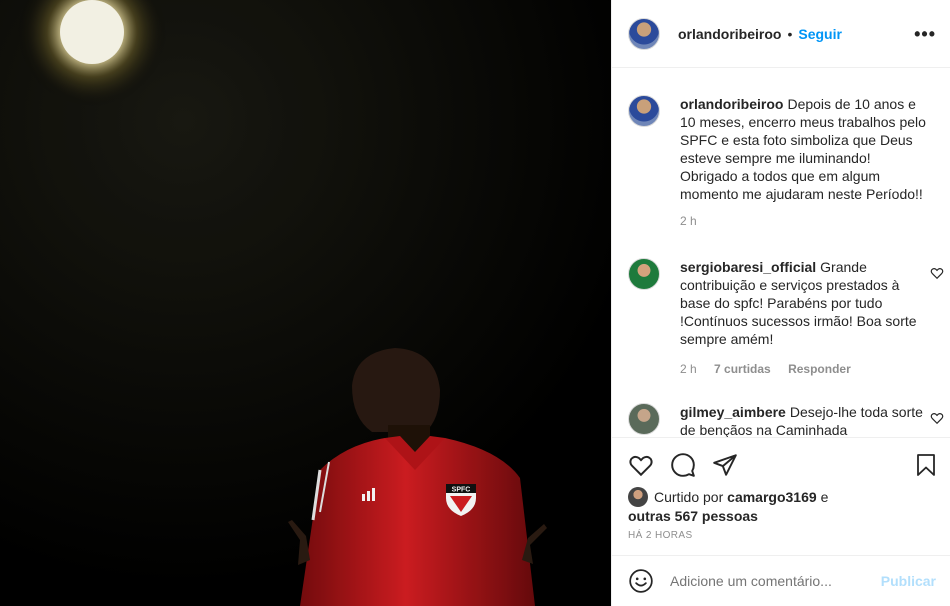 The image size is (950, 606). Describe the element at coordinates (742, 369) in the screenshot. I see `comment-likes: 7 curtidas` at that location.